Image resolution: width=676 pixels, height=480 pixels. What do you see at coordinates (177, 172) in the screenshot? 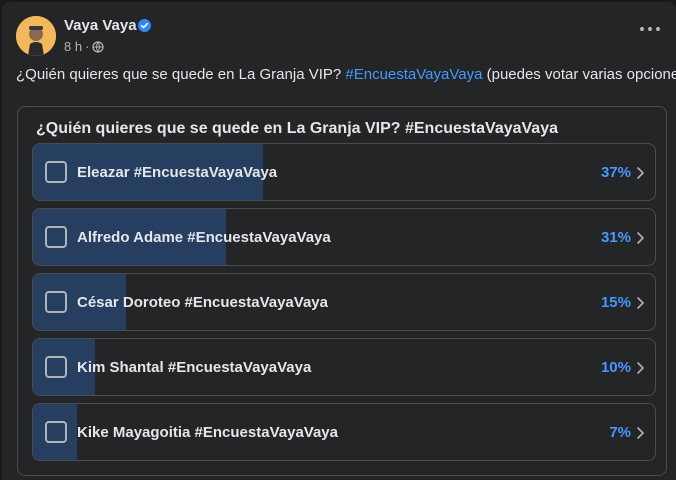
I see `poll-option-1-label: Eleazar #EncuestaVayaVaya` at bounding box center [177, 172].